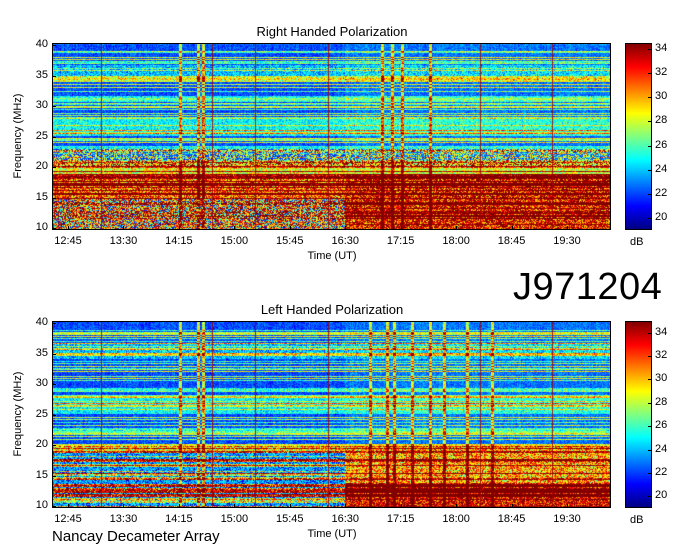  What do you see at coordinates (28, 227) in the screenshot?
I see `y-tick-label: 10` at bounding box center [28, 227].